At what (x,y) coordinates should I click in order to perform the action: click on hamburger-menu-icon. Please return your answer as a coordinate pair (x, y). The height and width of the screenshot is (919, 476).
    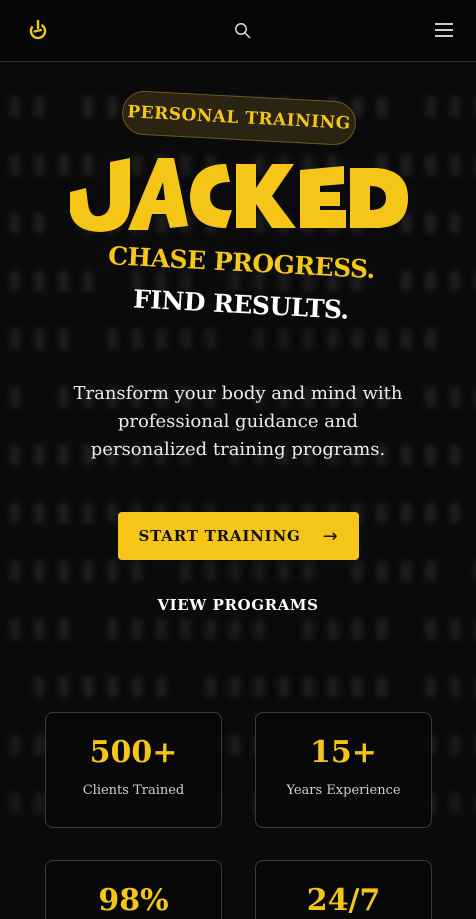
    Looking at the image, I should click on (444, 30).